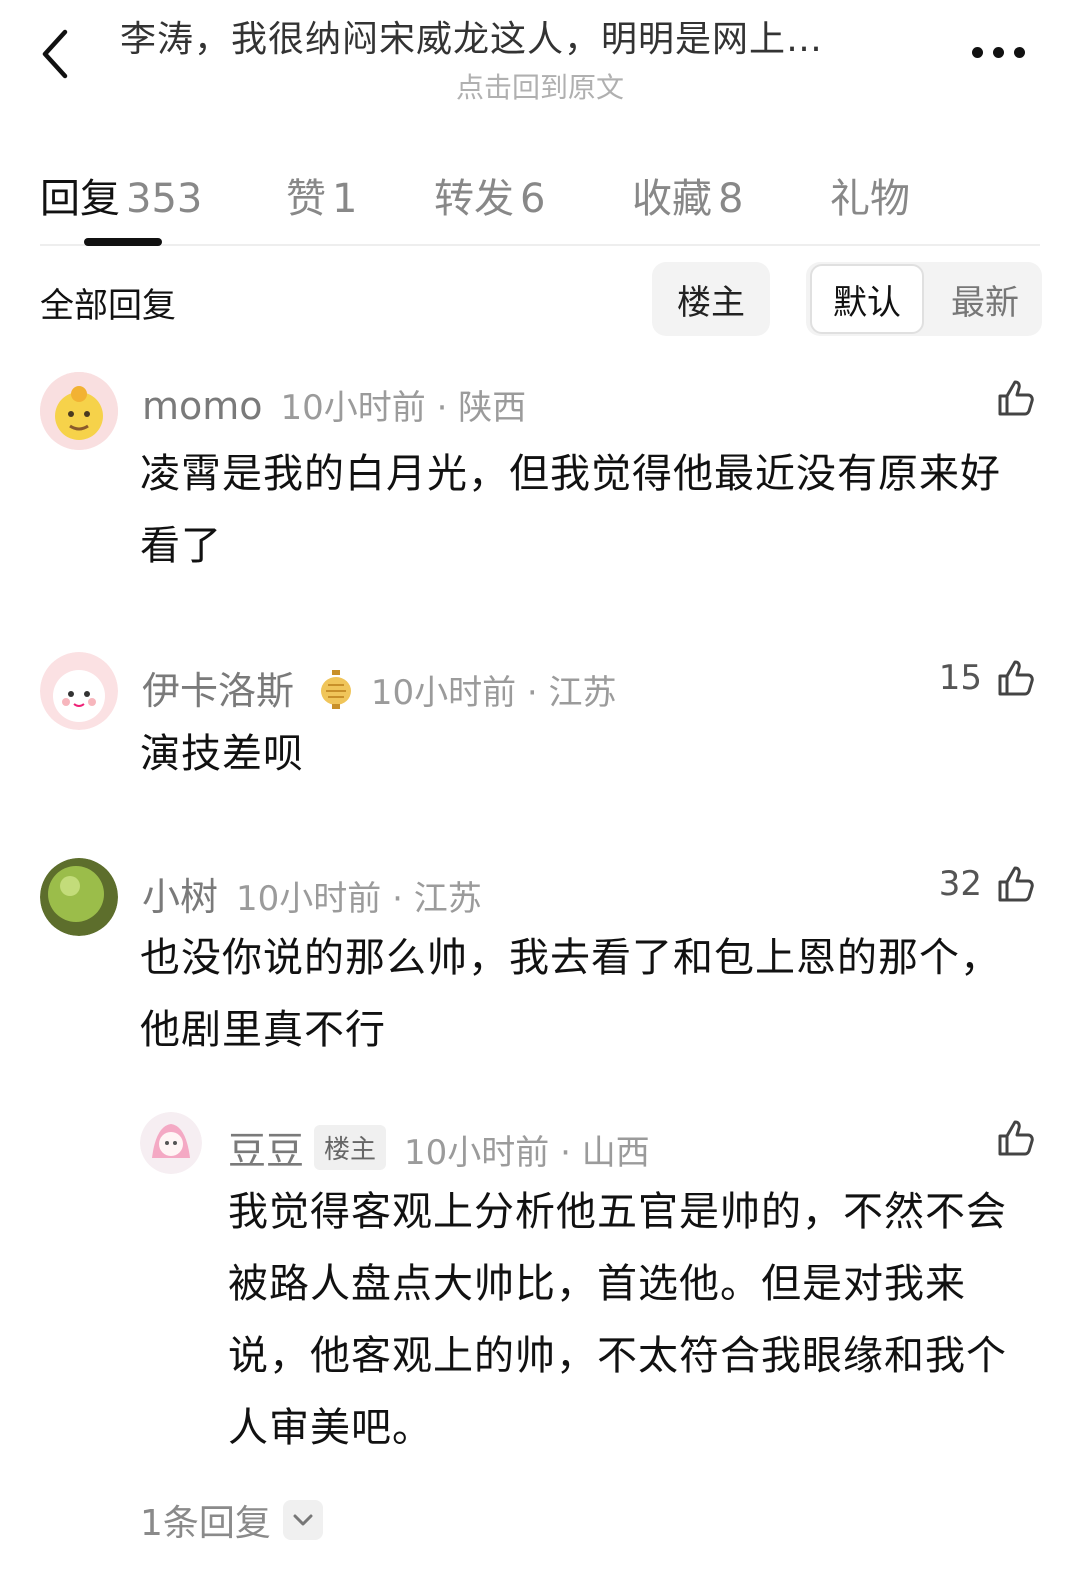  I want to click on reply-filter-row: 全部回复 楼主 默认 最新, so click(541, 300).